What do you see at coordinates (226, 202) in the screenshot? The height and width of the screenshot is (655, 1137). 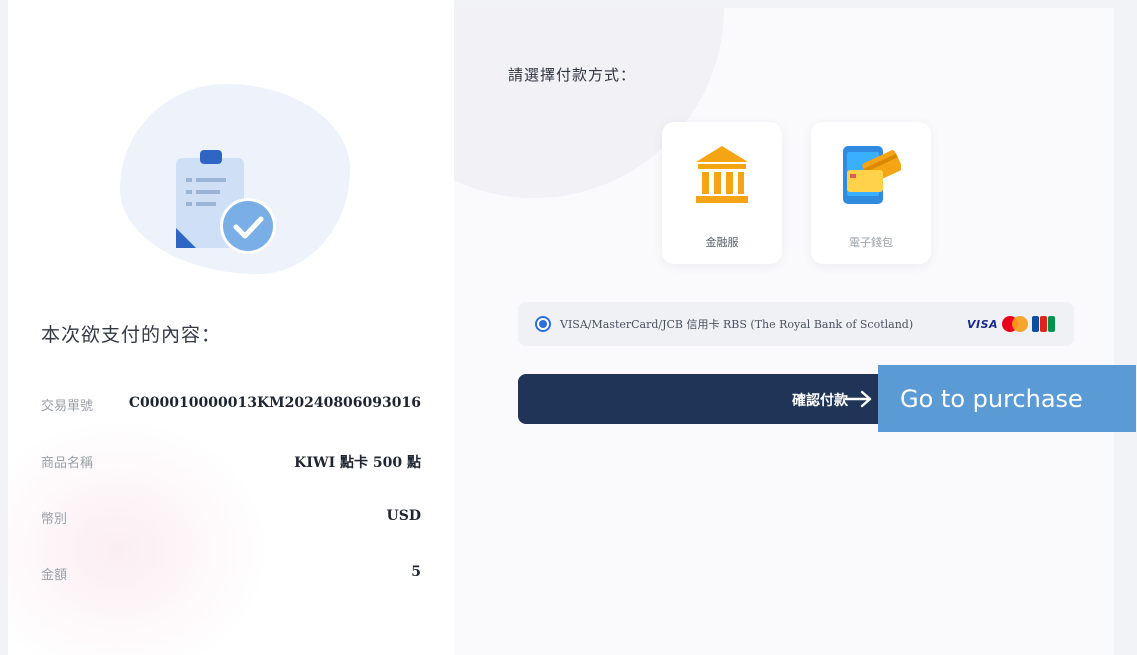 I see `clipboard-check-icon` at bounding box center [226, 202].